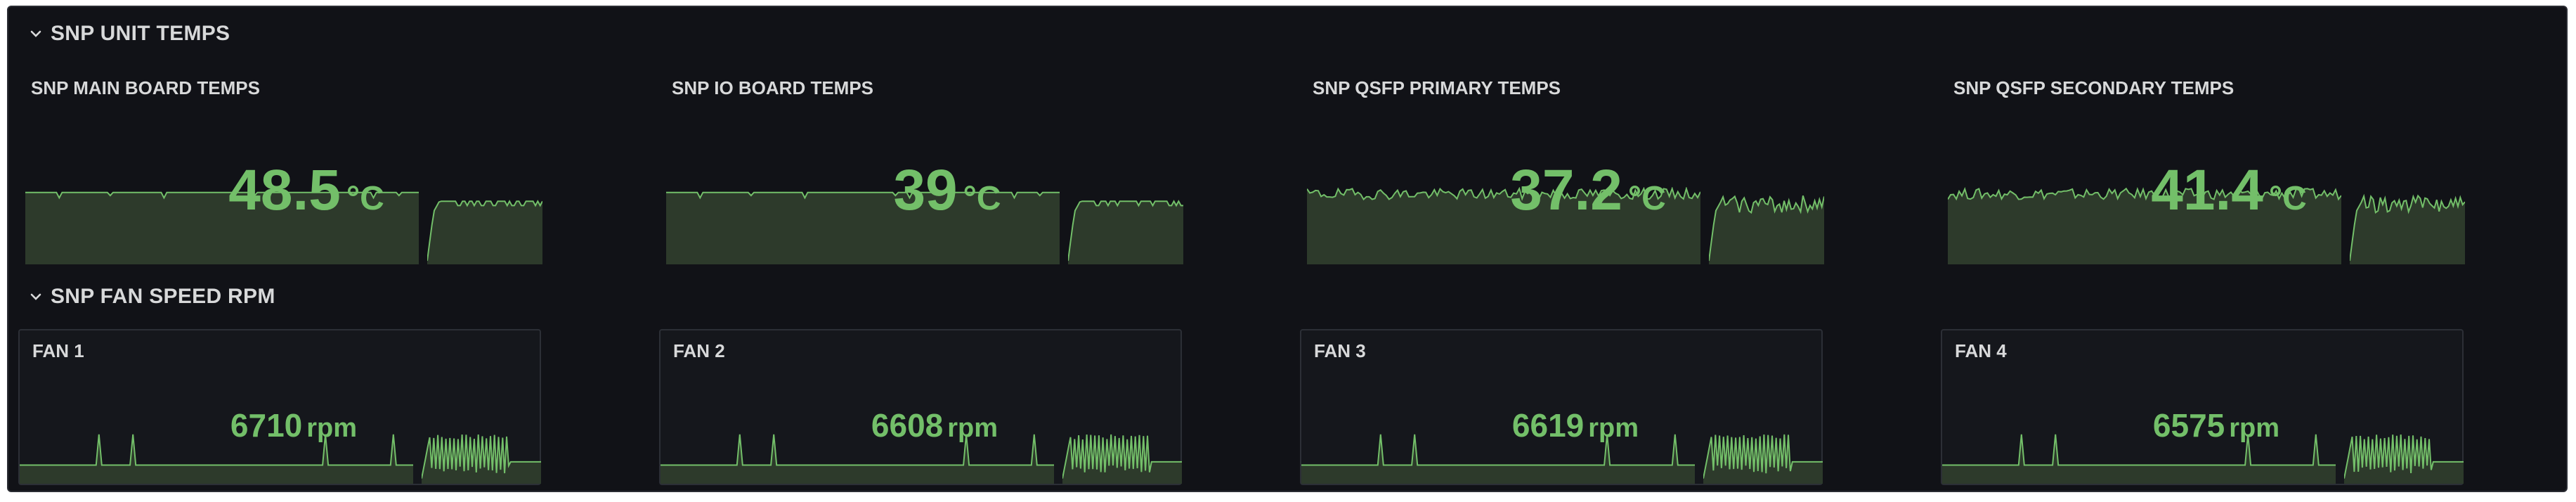 The width and height of the screenshot is (2576, 502). I want to click on panel-fan-1: FAN 1 6710 rpm, so click(279, 407).